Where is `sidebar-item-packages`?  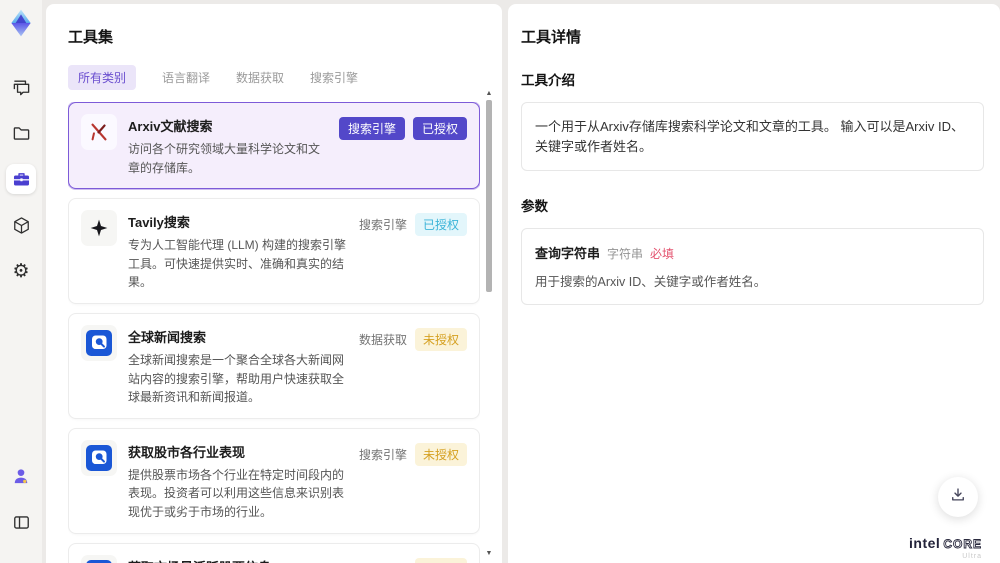
sidebar-item-packages is located at coordinates (21, 225).